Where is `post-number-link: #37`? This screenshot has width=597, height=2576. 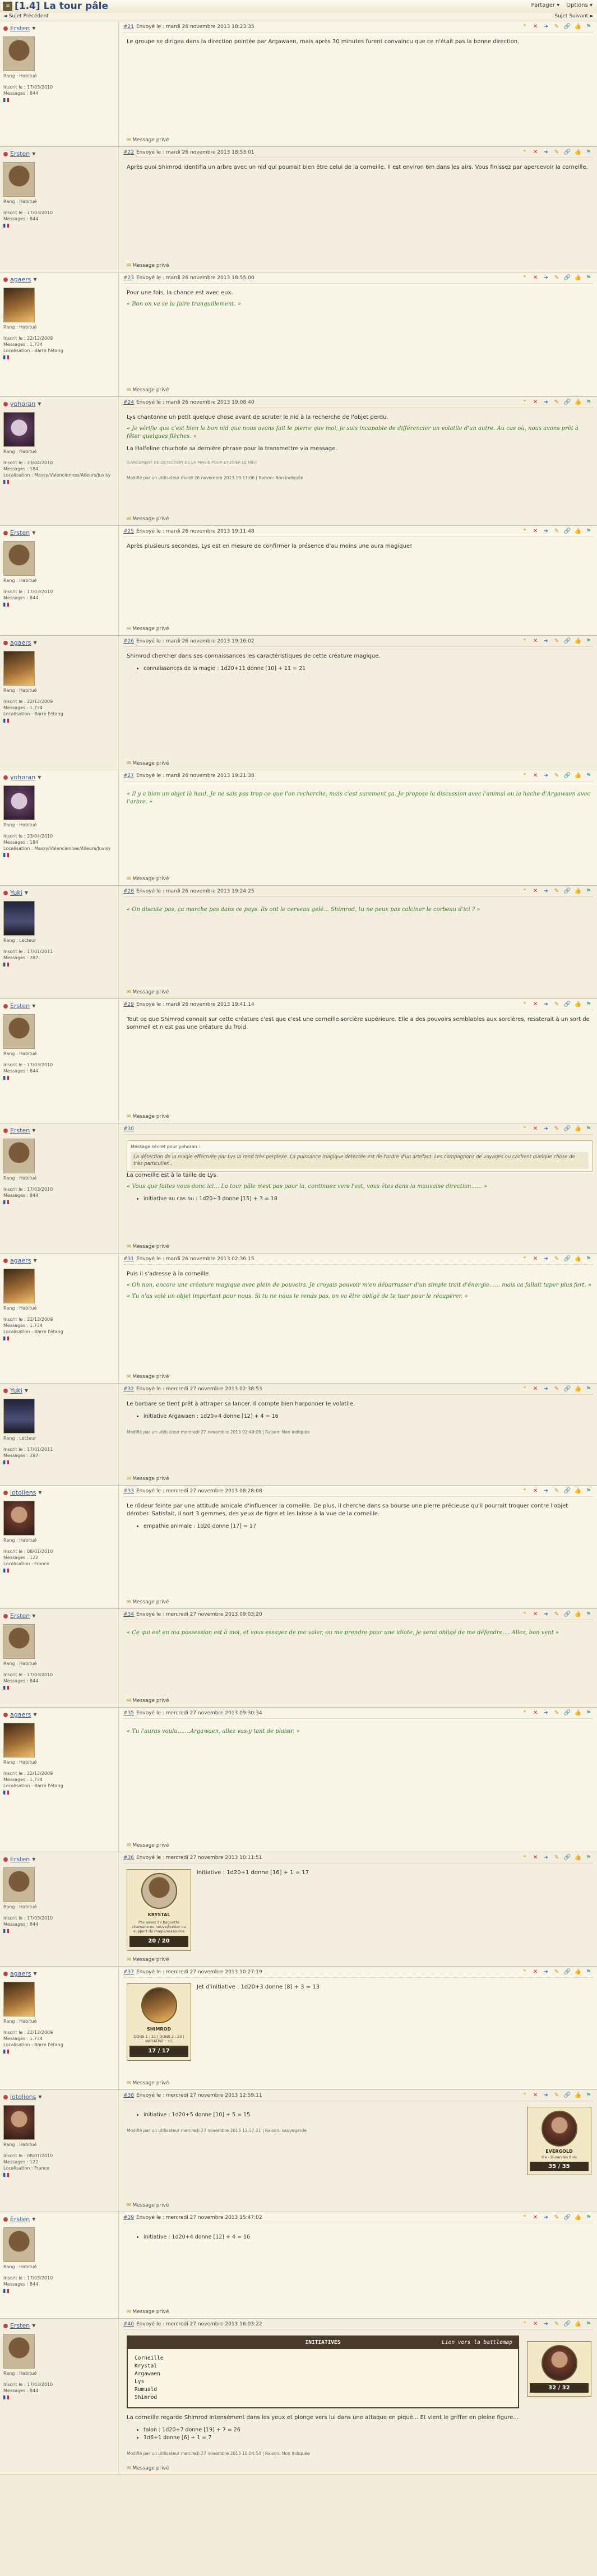
post-number-link: #37 is located at coordinates (128, 1972).